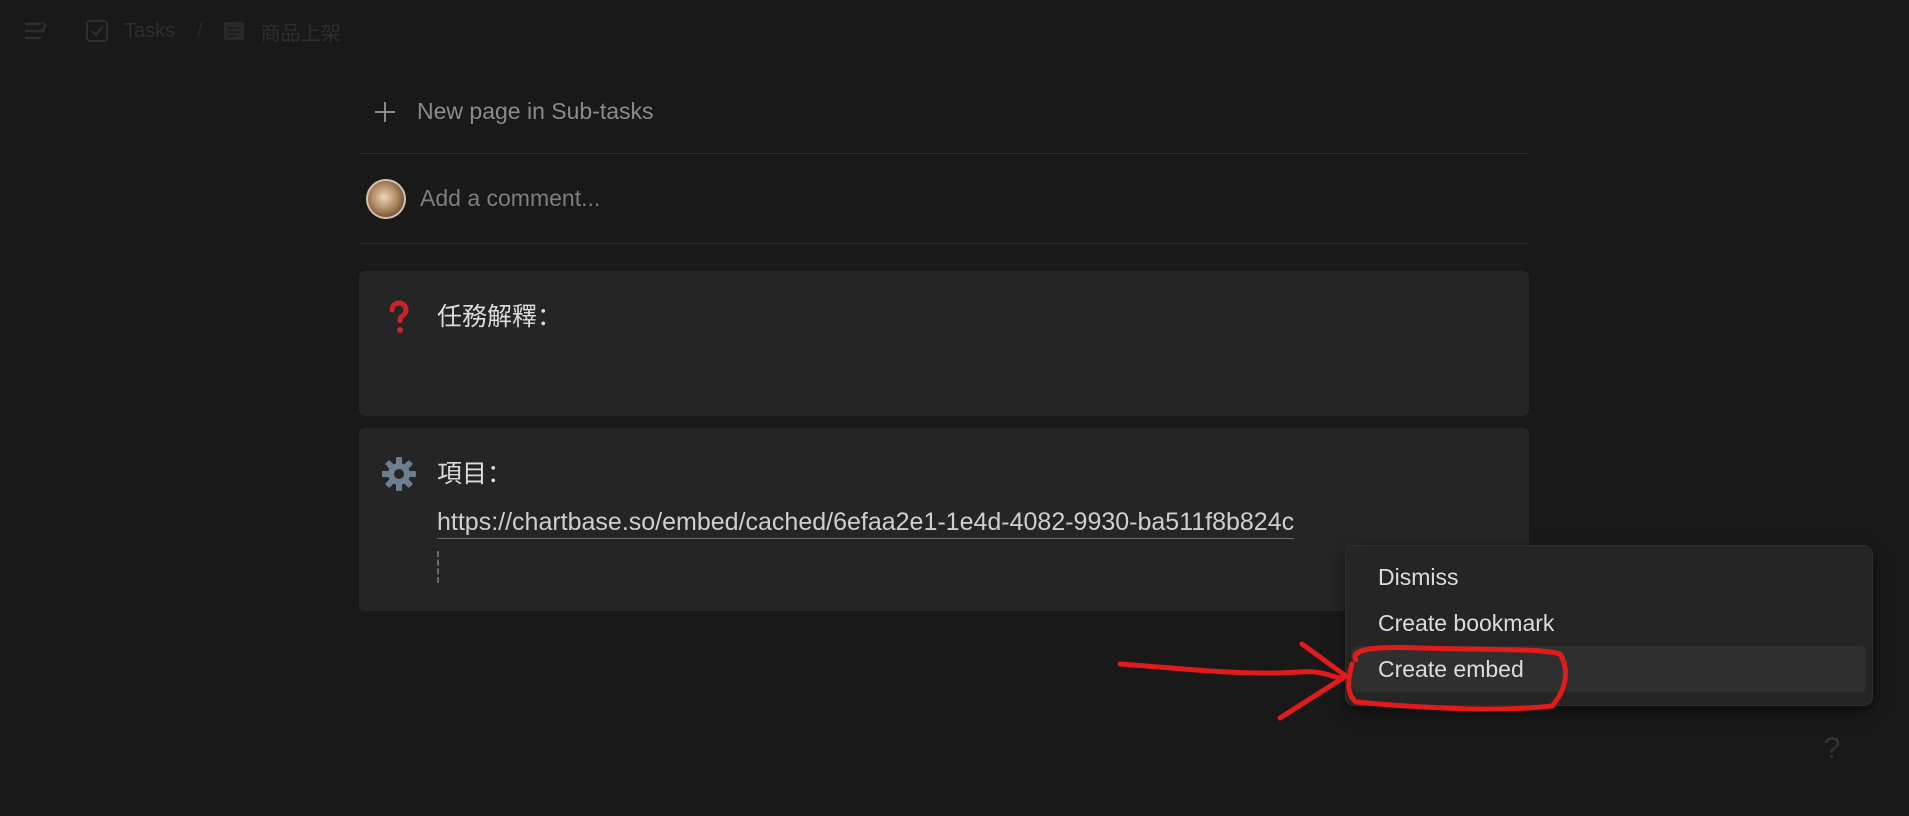  Describe the element at coordinates (954, 31) in the screenshot. I see `top-bar: Tasks / 商品上架` at that location.